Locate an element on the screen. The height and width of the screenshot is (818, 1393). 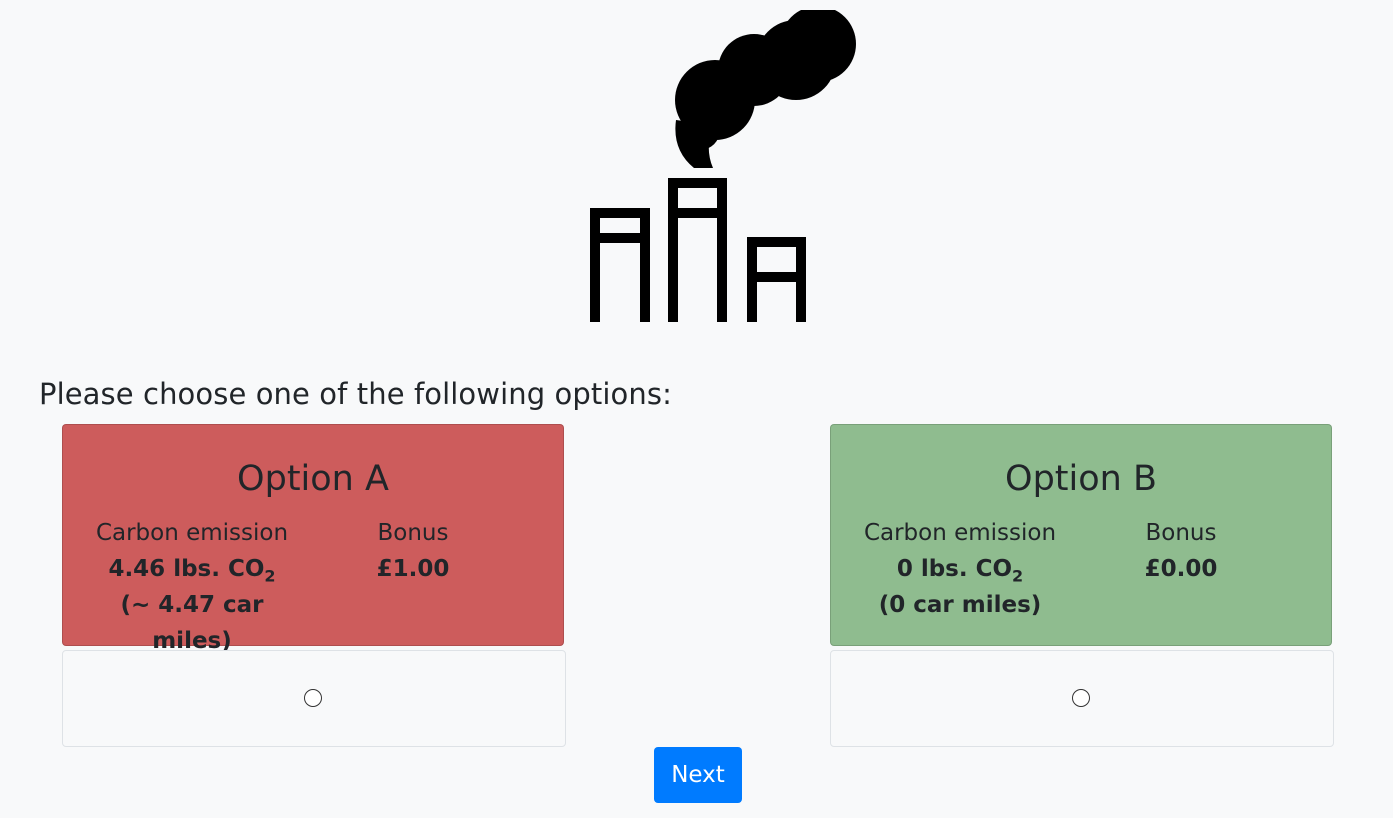
carbon-emission-value: 0 lbs. CO2 is located at coordinates (960, 571).